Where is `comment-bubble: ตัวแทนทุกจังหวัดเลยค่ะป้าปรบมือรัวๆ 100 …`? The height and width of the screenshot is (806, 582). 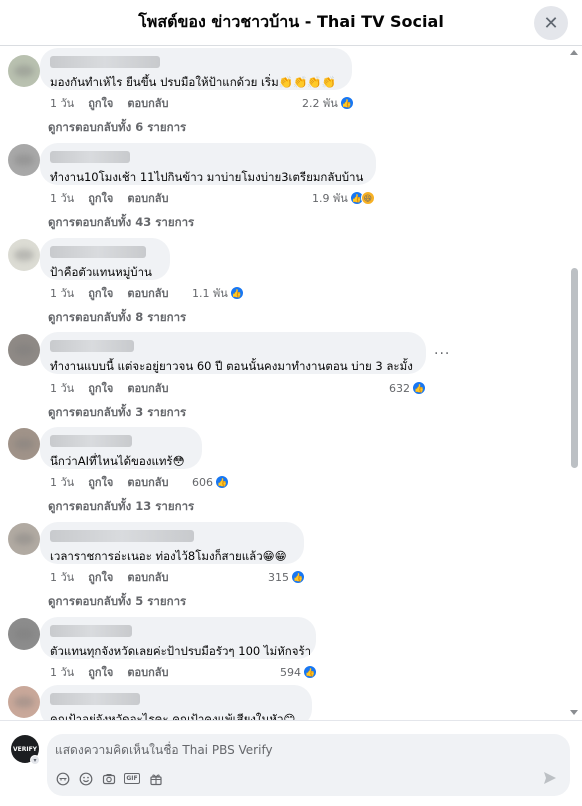
comment-bubble: ตัวแทนทุกจังหวัดเลยค่ะป้าปรบมือรัวๆ 100 … is located at coordinates (178, 638).